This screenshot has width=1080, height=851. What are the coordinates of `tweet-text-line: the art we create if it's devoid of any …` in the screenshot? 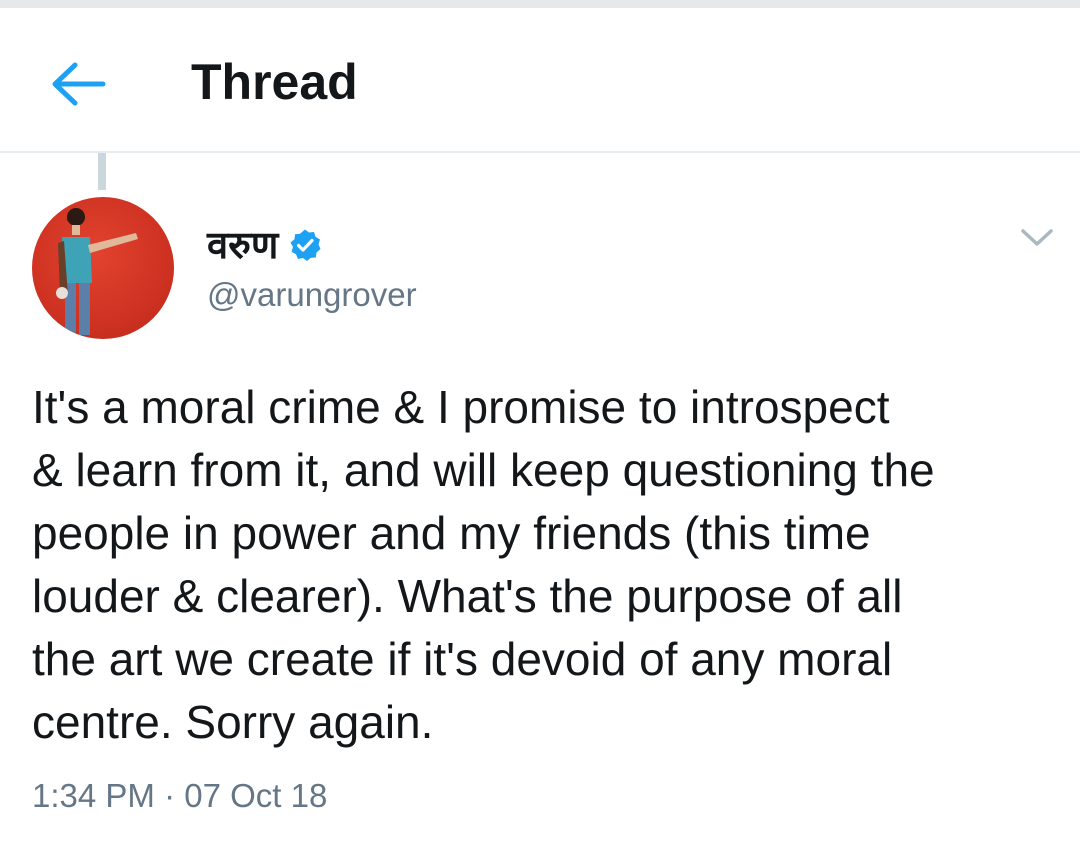 It's located at (462, 659).